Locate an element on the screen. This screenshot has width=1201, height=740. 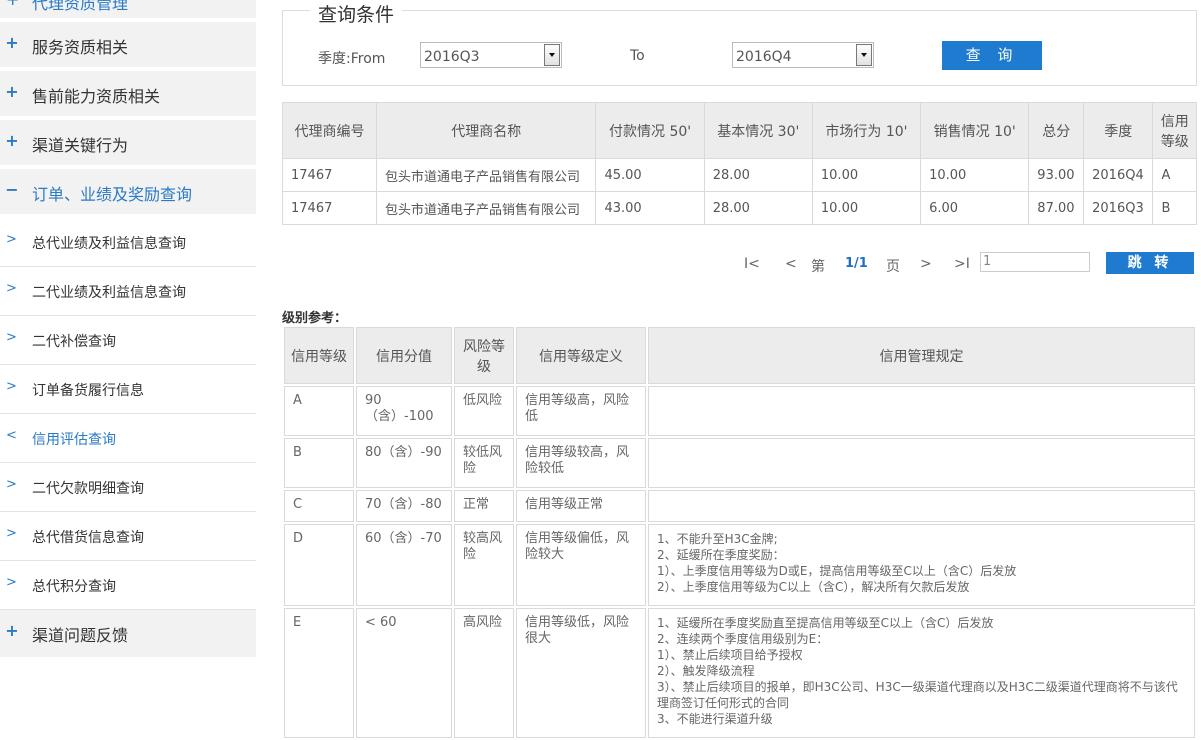
rule-line: 2）、触发降级流程 is located at coordinates (706, 671).